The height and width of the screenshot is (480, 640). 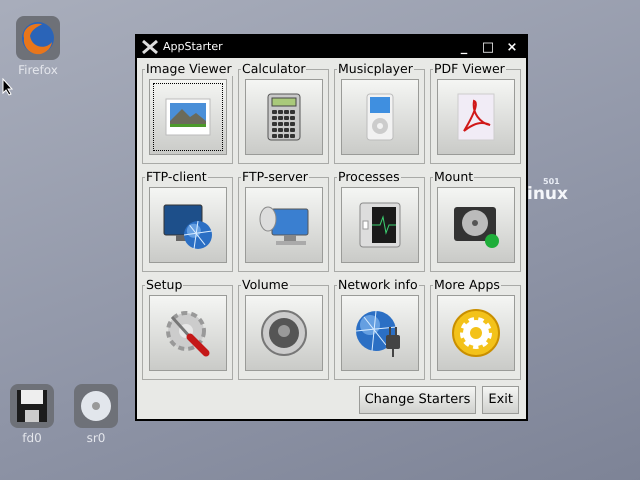 What do you see at coordinates (275, 177) in the screenshot?
I see `starter-label: FTP-server` at bounding box center [275, 177].